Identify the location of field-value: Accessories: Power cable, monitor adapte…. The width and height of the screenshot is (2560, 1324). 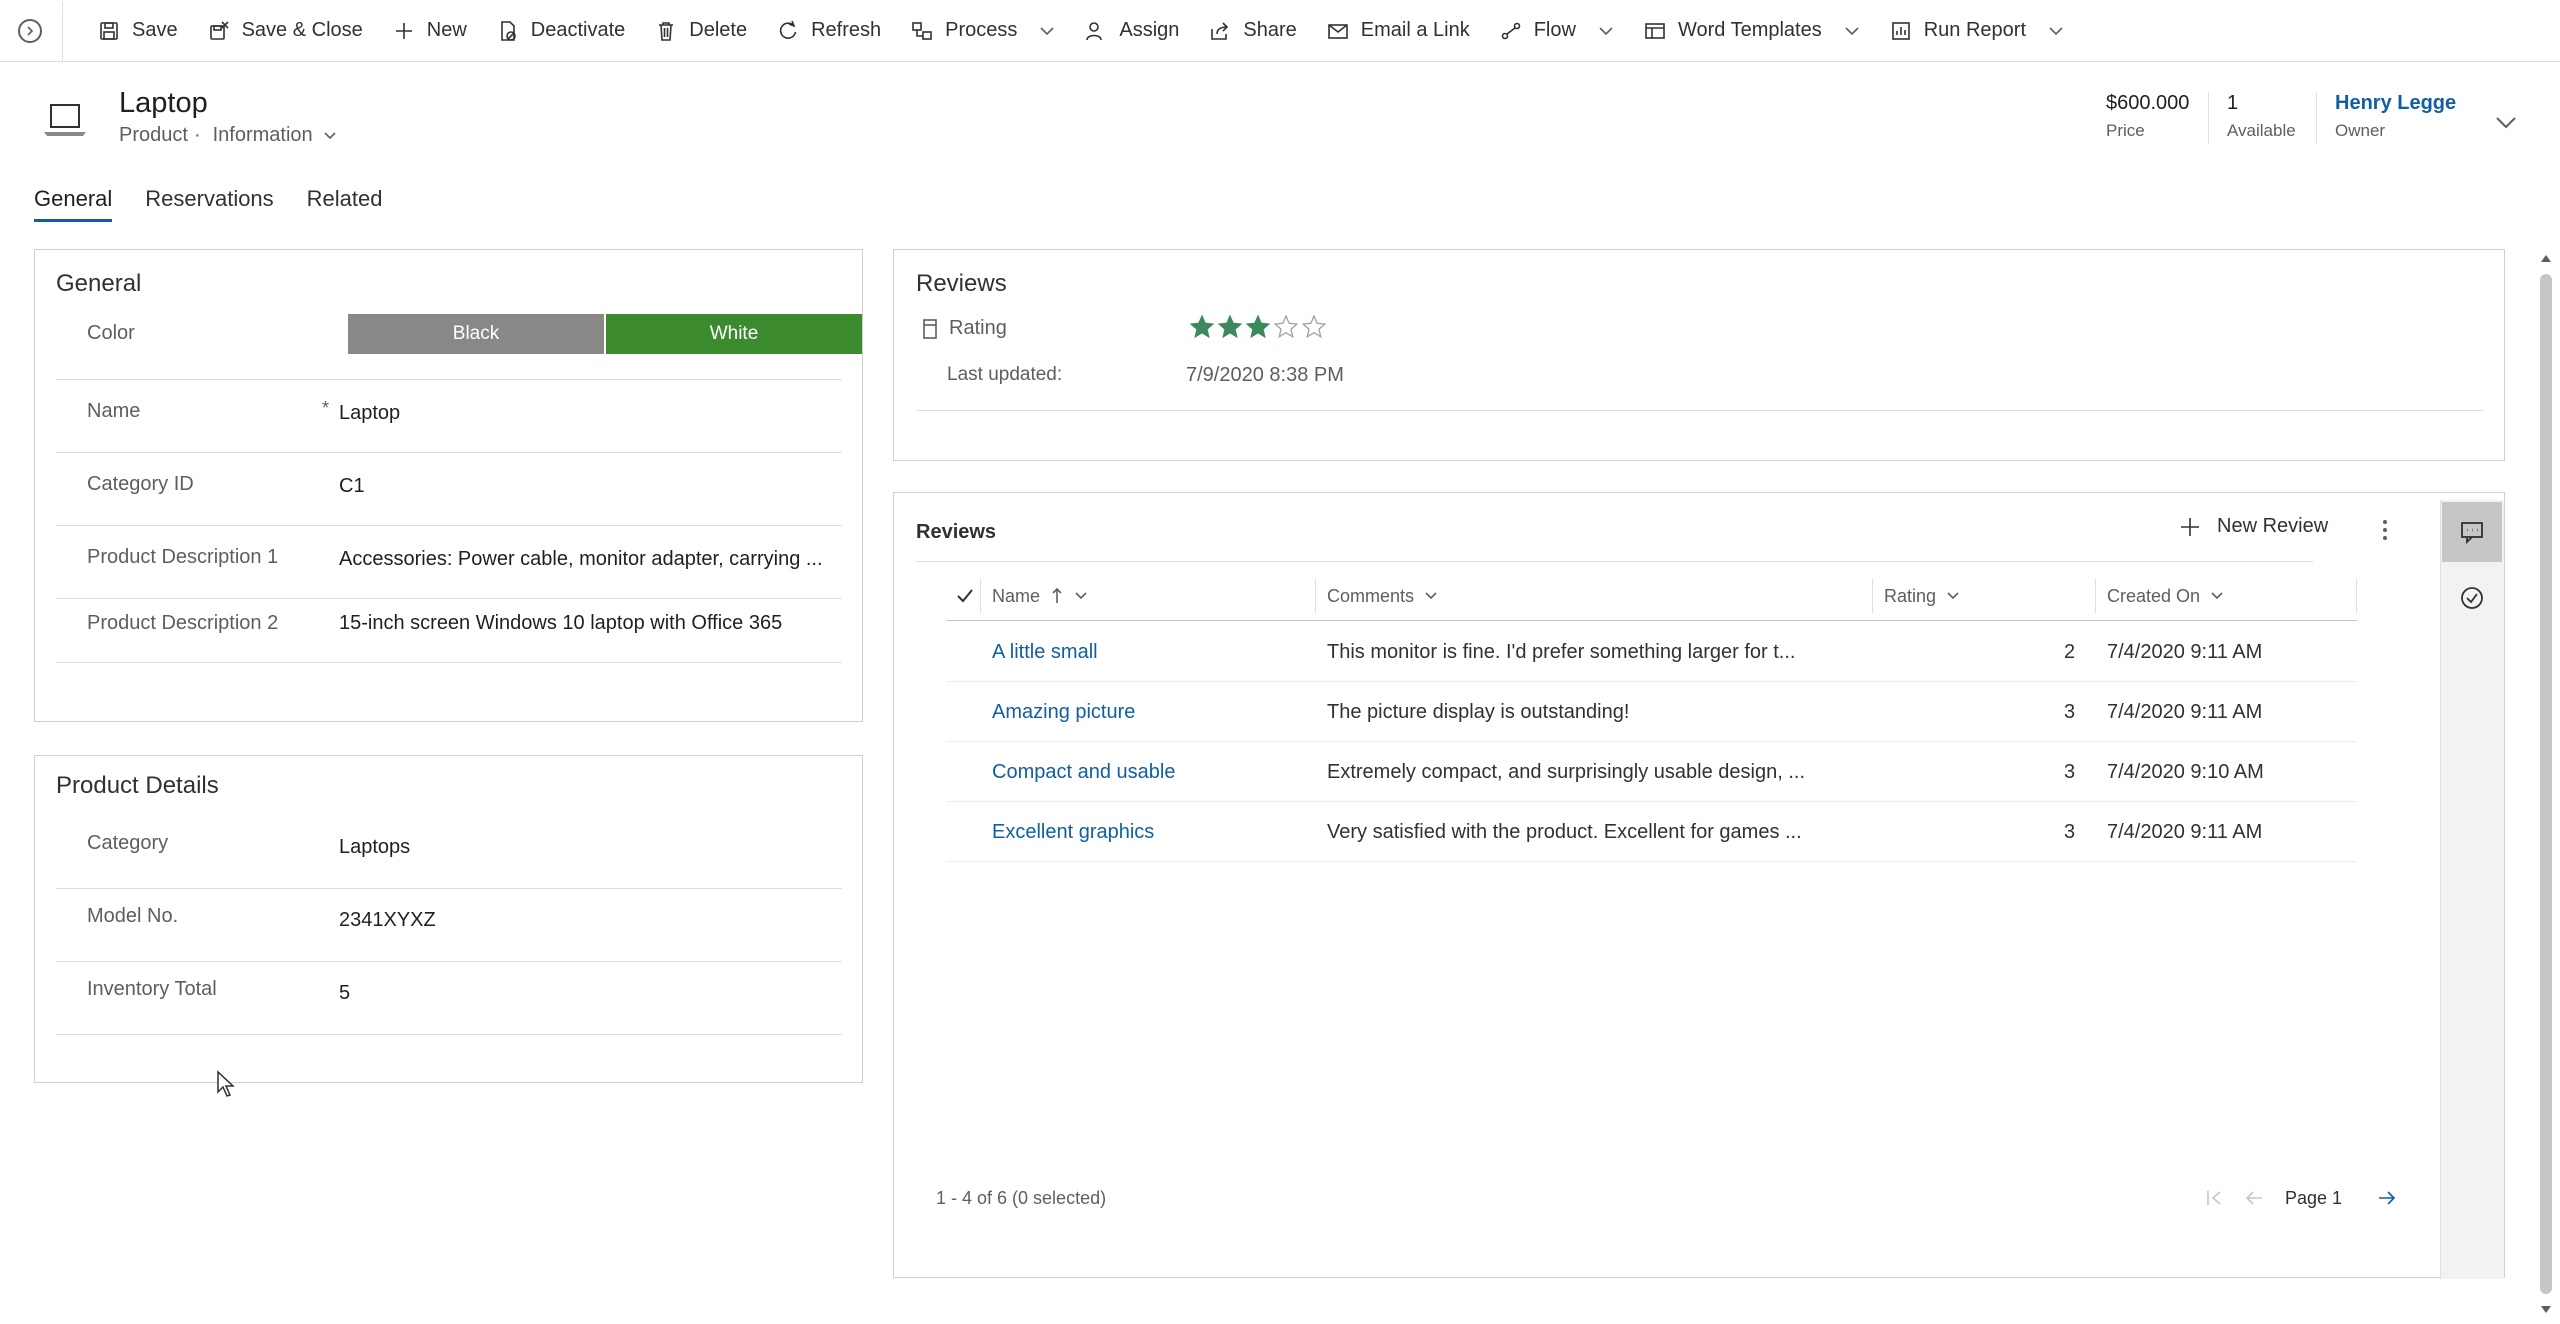
(581, 559).